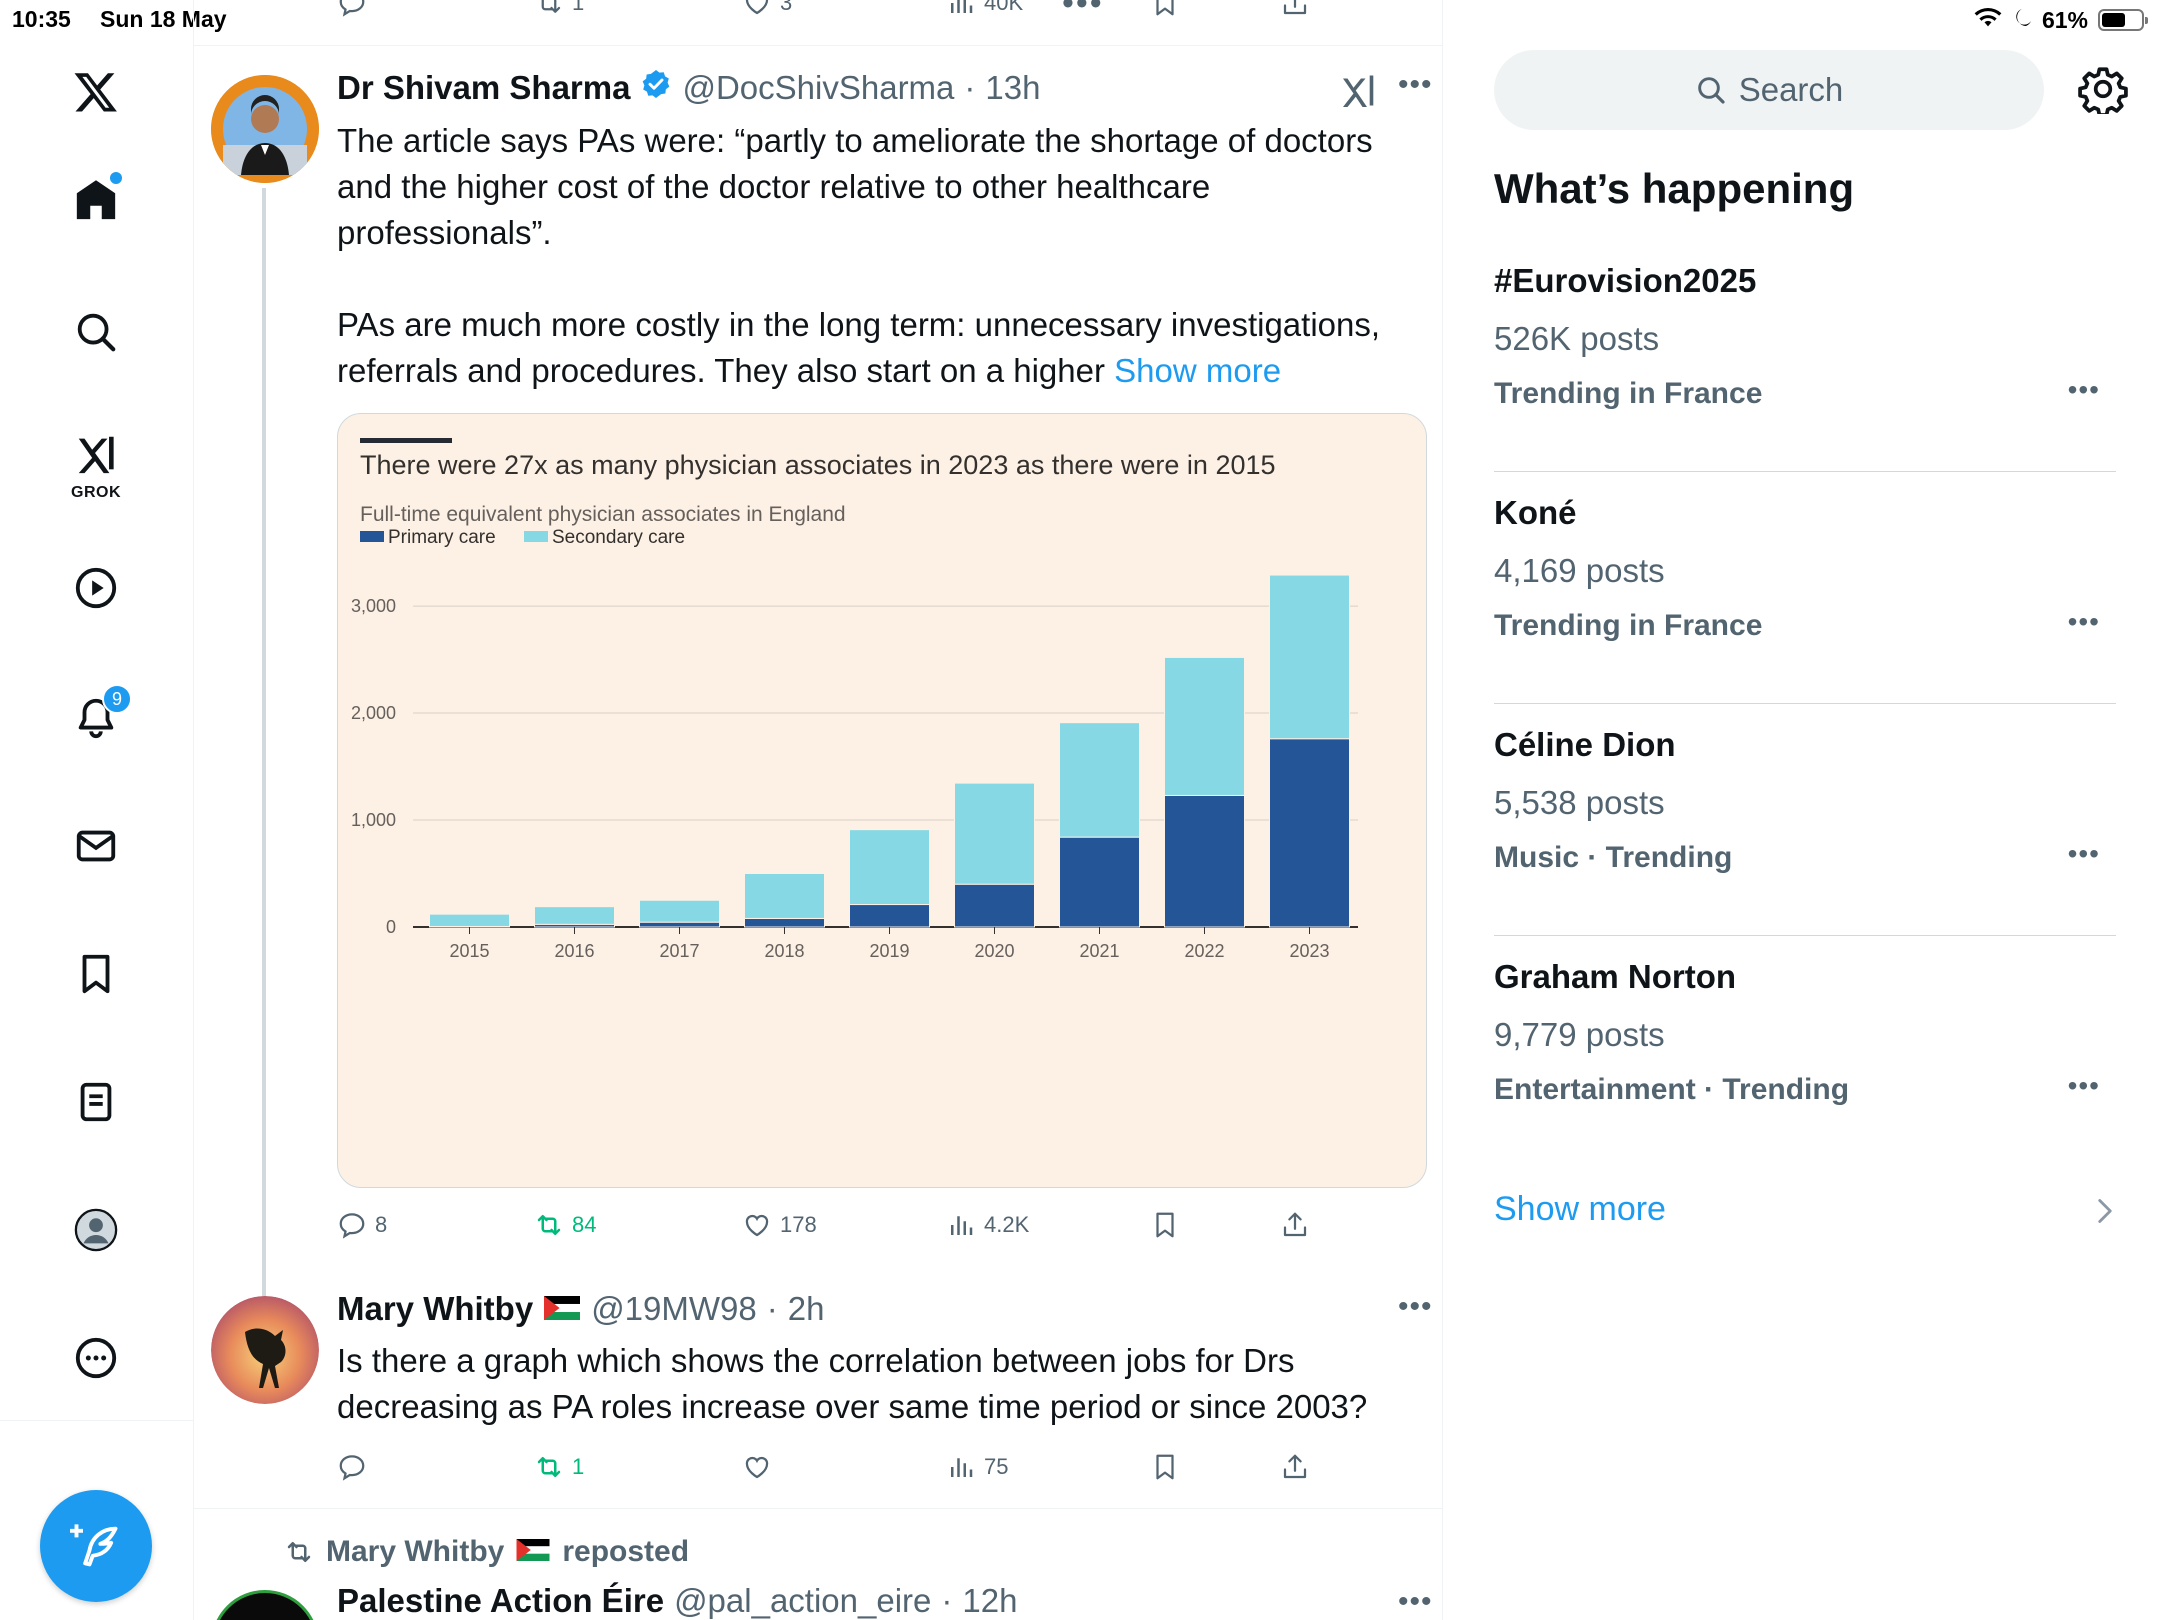  What do you see at coordinates (1358, 92) in the screenshot?
I see `grok-explain-icon` at bounding box center [1358, 92].